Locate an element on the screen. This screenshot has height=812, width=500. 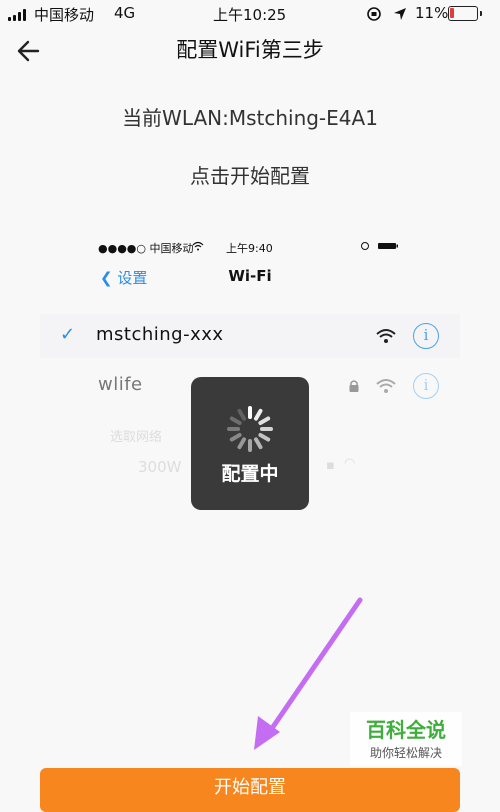
watermark-title: 百科全说 is located at coordinates (406, 730).